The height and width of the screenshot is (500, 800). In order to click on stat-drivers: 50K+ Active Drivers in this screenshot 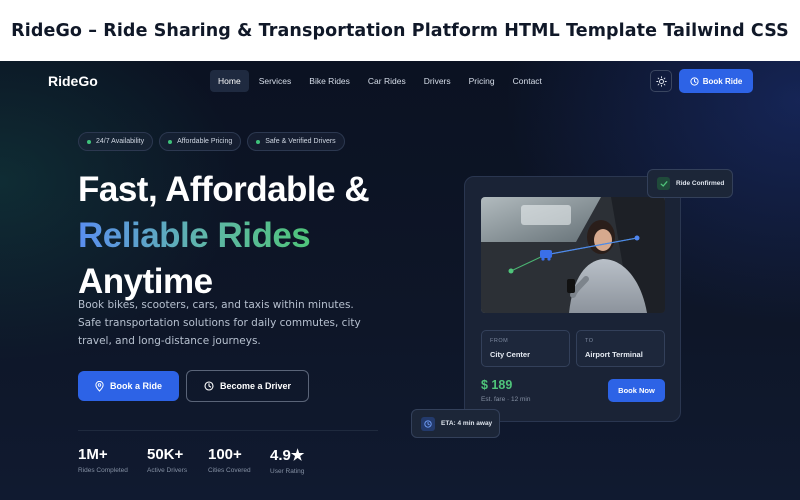, I will do `click(167, 460)`.